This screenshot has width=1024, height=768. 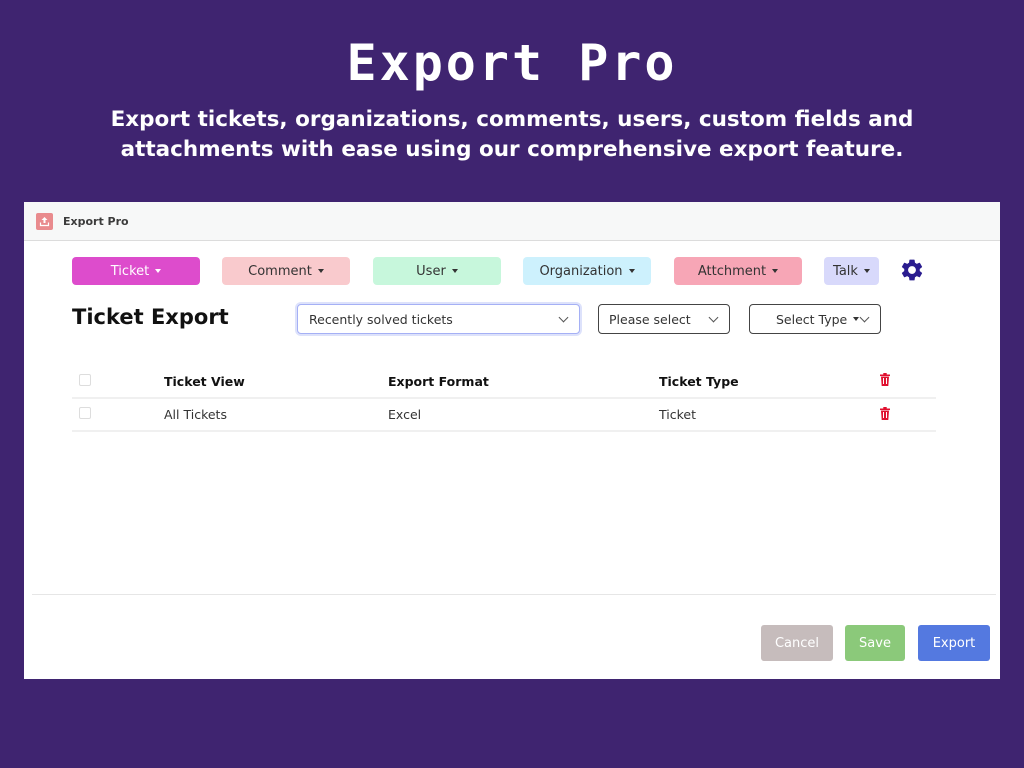 I want to click on comment-menu-button: Comment, so click(x=286, y=271).